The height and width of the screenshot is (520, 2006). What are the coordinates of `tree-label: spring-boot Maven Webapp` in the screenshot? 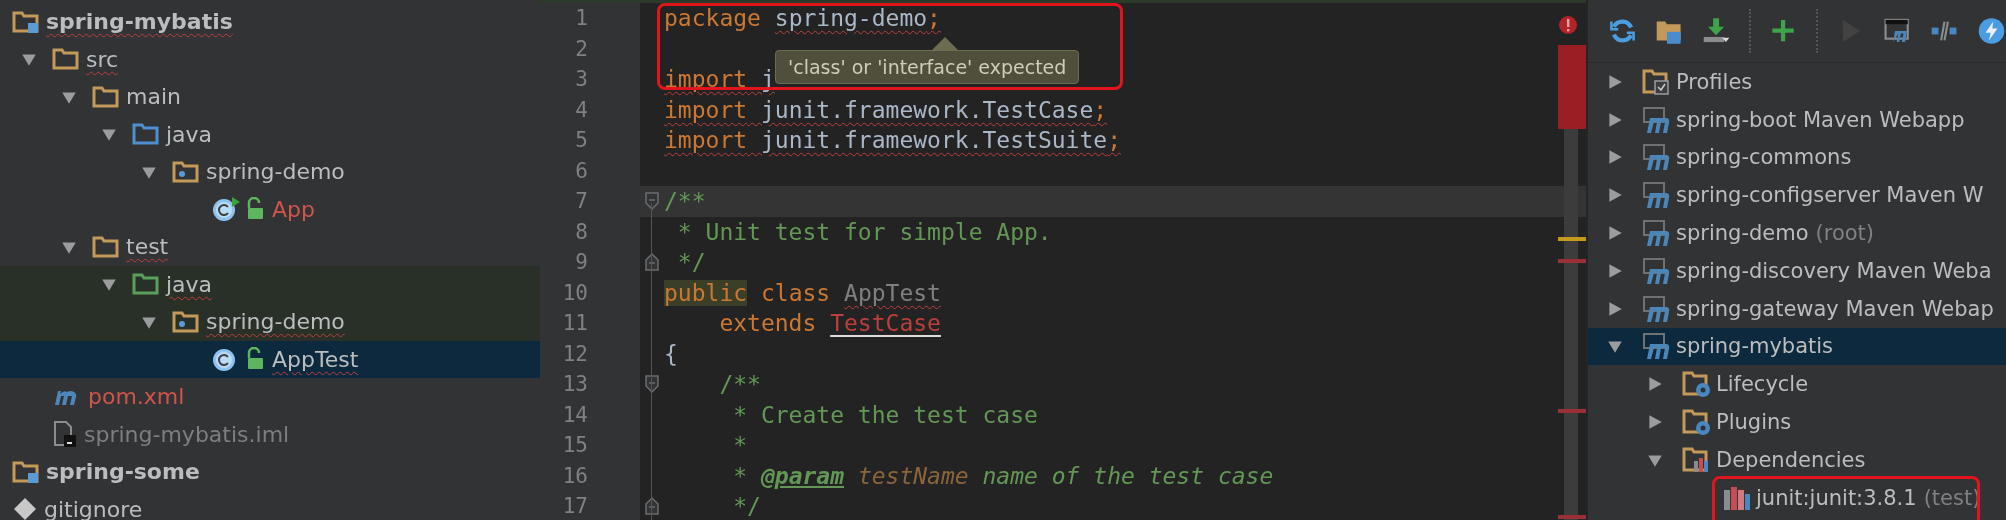 It's located at (1820, 119).